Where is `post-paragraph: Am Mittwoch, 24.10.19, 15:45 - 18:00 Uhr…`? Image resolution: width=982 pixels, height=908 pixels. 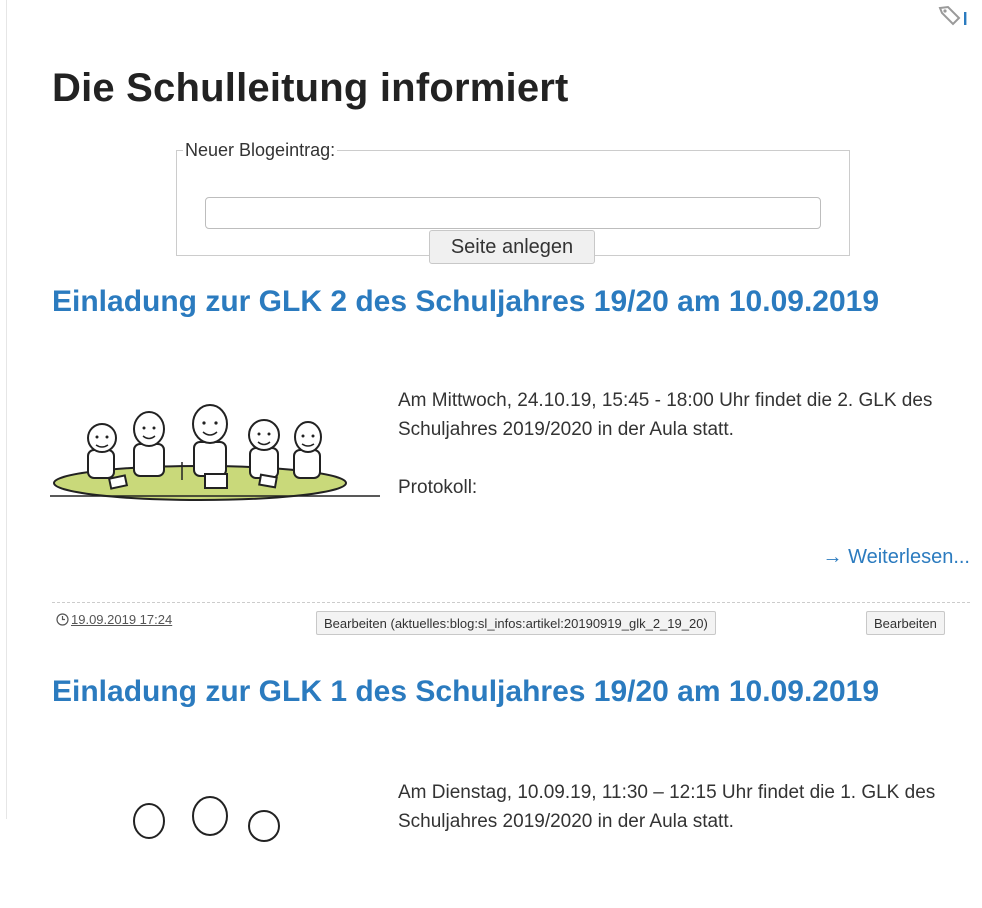 post-paragraph: Am Mittwoch, 24.10.19, 15:45 - 18:00 Uhr… is located at coordinates (665, 415).